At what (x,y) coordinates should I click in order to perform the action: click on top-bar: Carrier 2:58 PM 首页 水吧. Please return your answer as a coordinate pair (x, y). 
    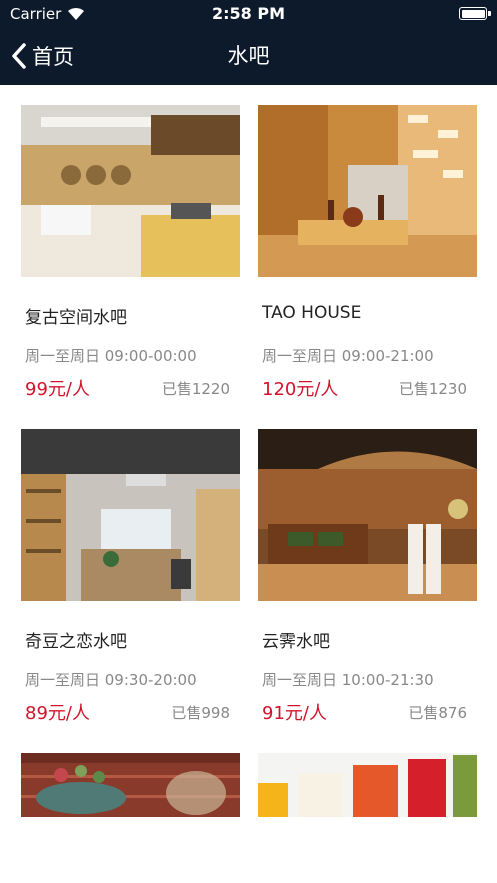
    Looking at the image, I should click on (248, 42).